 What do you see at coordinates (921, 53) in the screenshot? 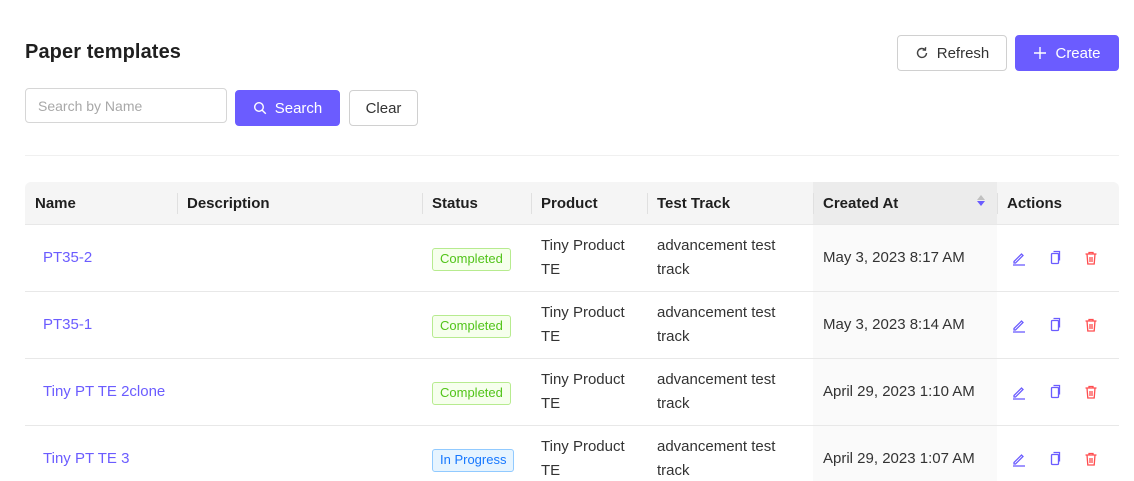
I see `refresh-icon` at bounding box center [921, 53].